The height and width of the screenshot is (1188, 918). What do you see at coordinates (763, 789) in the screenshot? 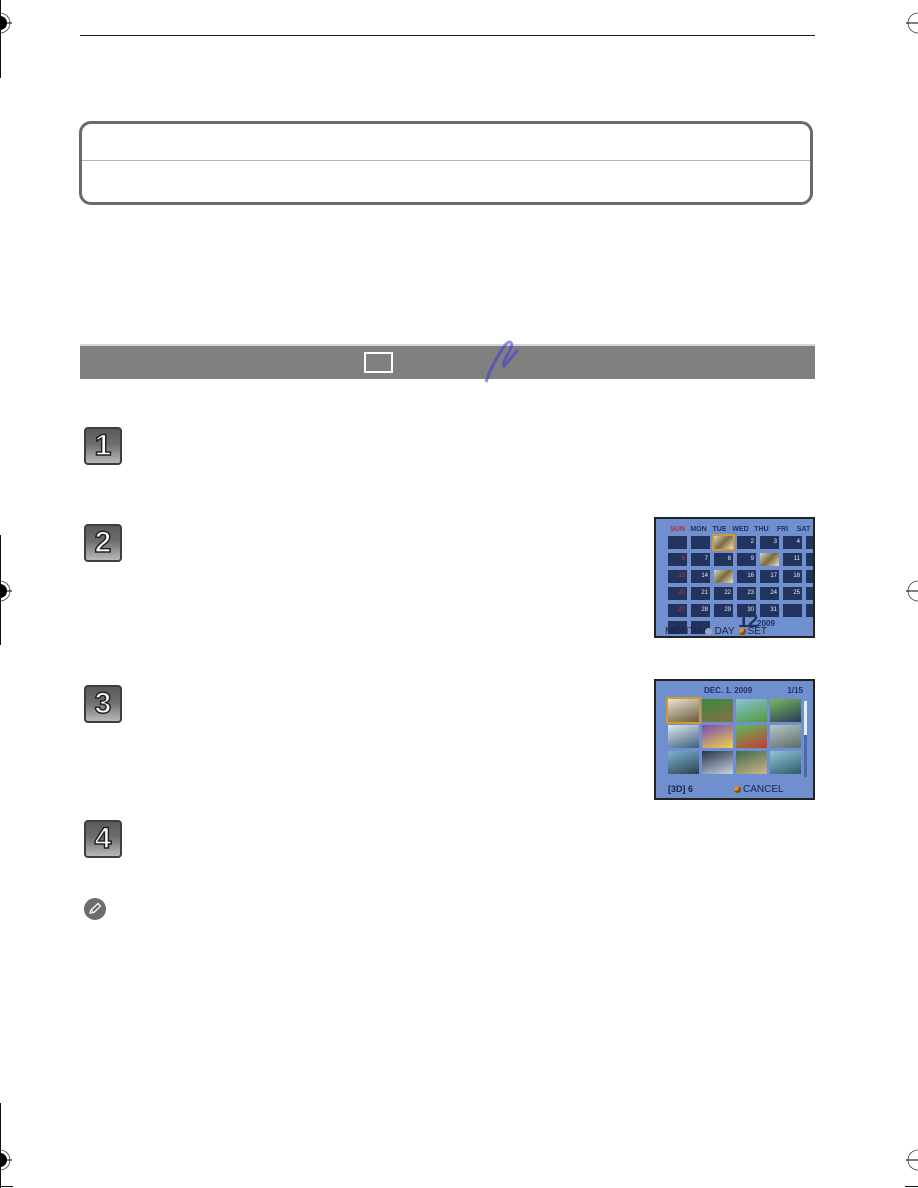
I see `cancel-label: CANCEL` at bounding box center [763, 789].